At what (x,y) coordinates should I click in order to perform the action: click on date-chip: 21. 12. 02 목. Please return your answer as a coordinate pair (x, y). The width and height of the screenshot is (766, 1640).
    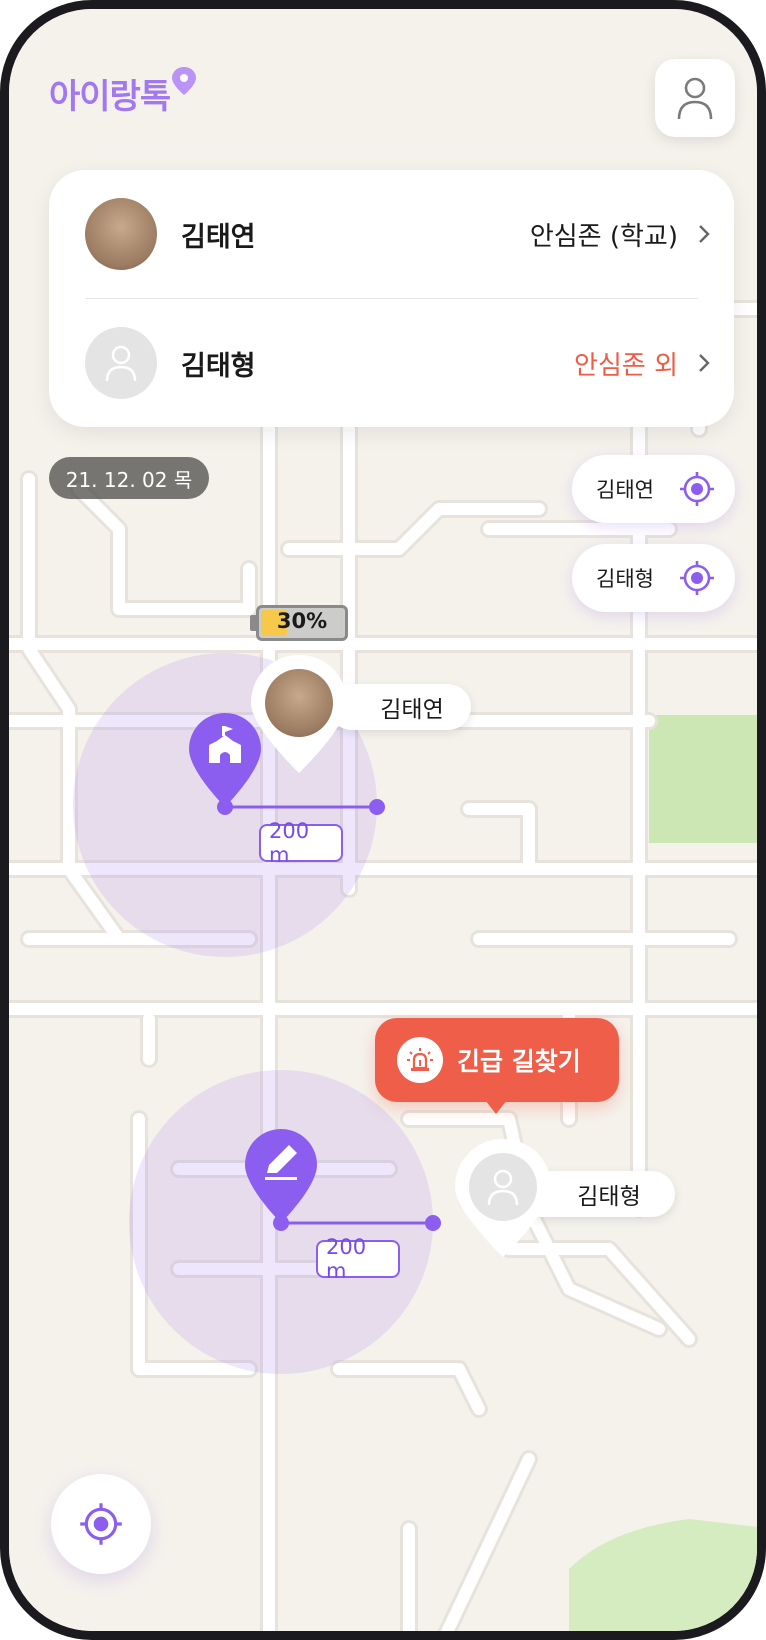
    Looking at the image, I should click on (129, 478).